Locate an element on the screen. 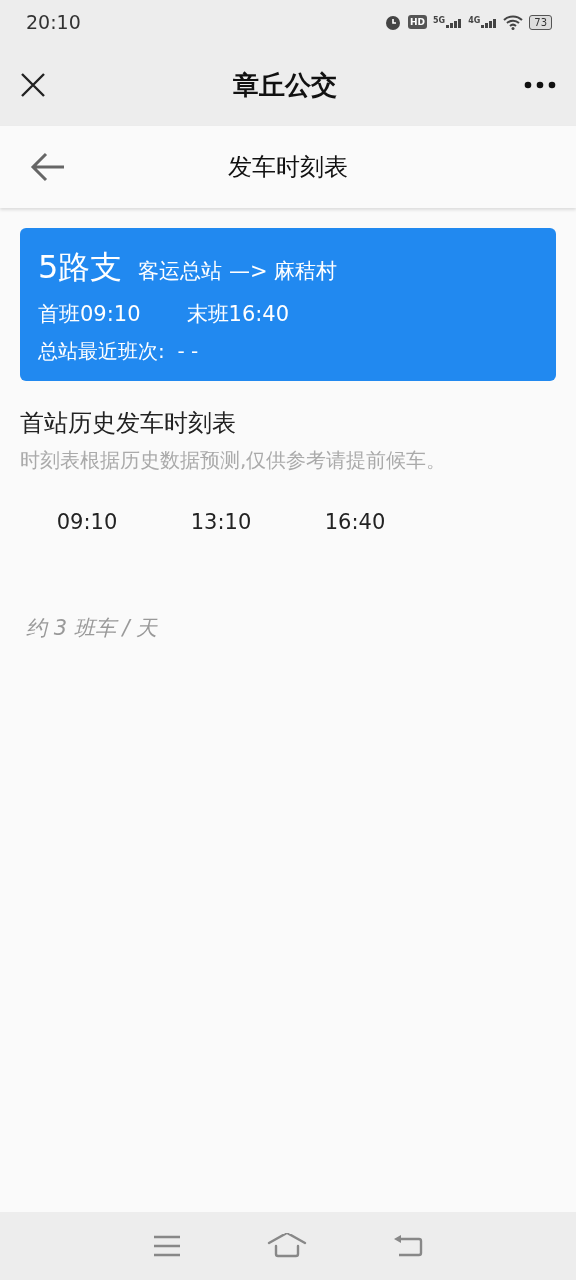 This screenshot has height=1280, width=576. home-icon is located at coordinates (287, 1246).